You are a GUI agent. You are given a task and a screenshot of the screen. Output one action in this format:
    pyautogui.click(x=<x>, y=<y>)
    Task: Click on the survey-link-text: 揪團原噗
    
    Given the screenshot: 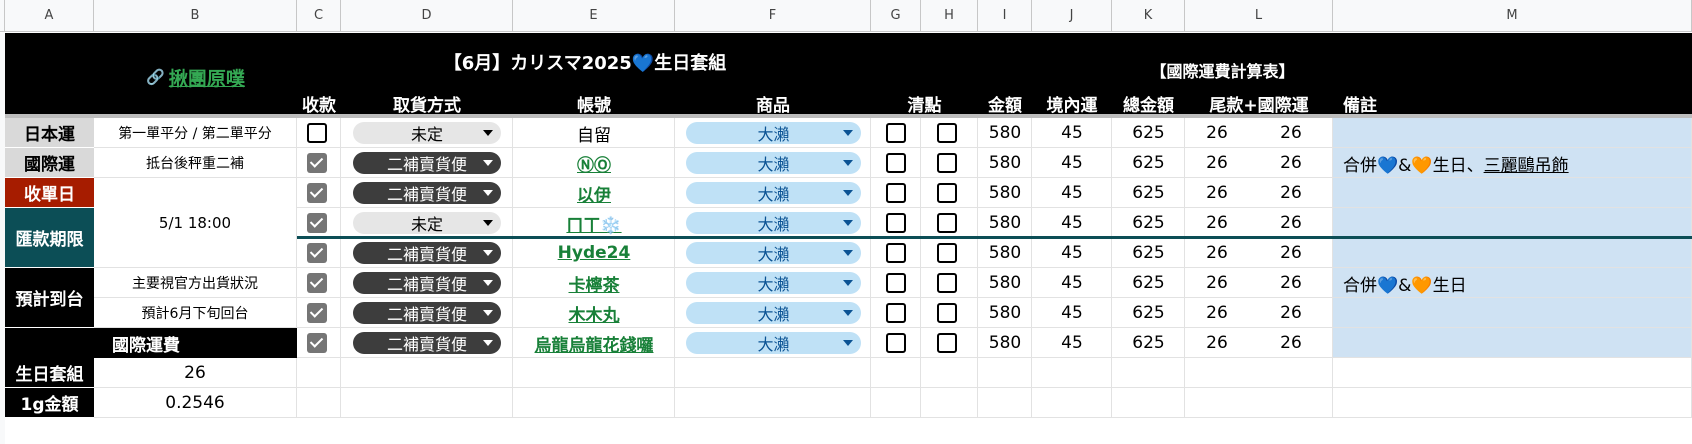 What is the action you would take?
    pyautogui.click(x=207, y=77)
    